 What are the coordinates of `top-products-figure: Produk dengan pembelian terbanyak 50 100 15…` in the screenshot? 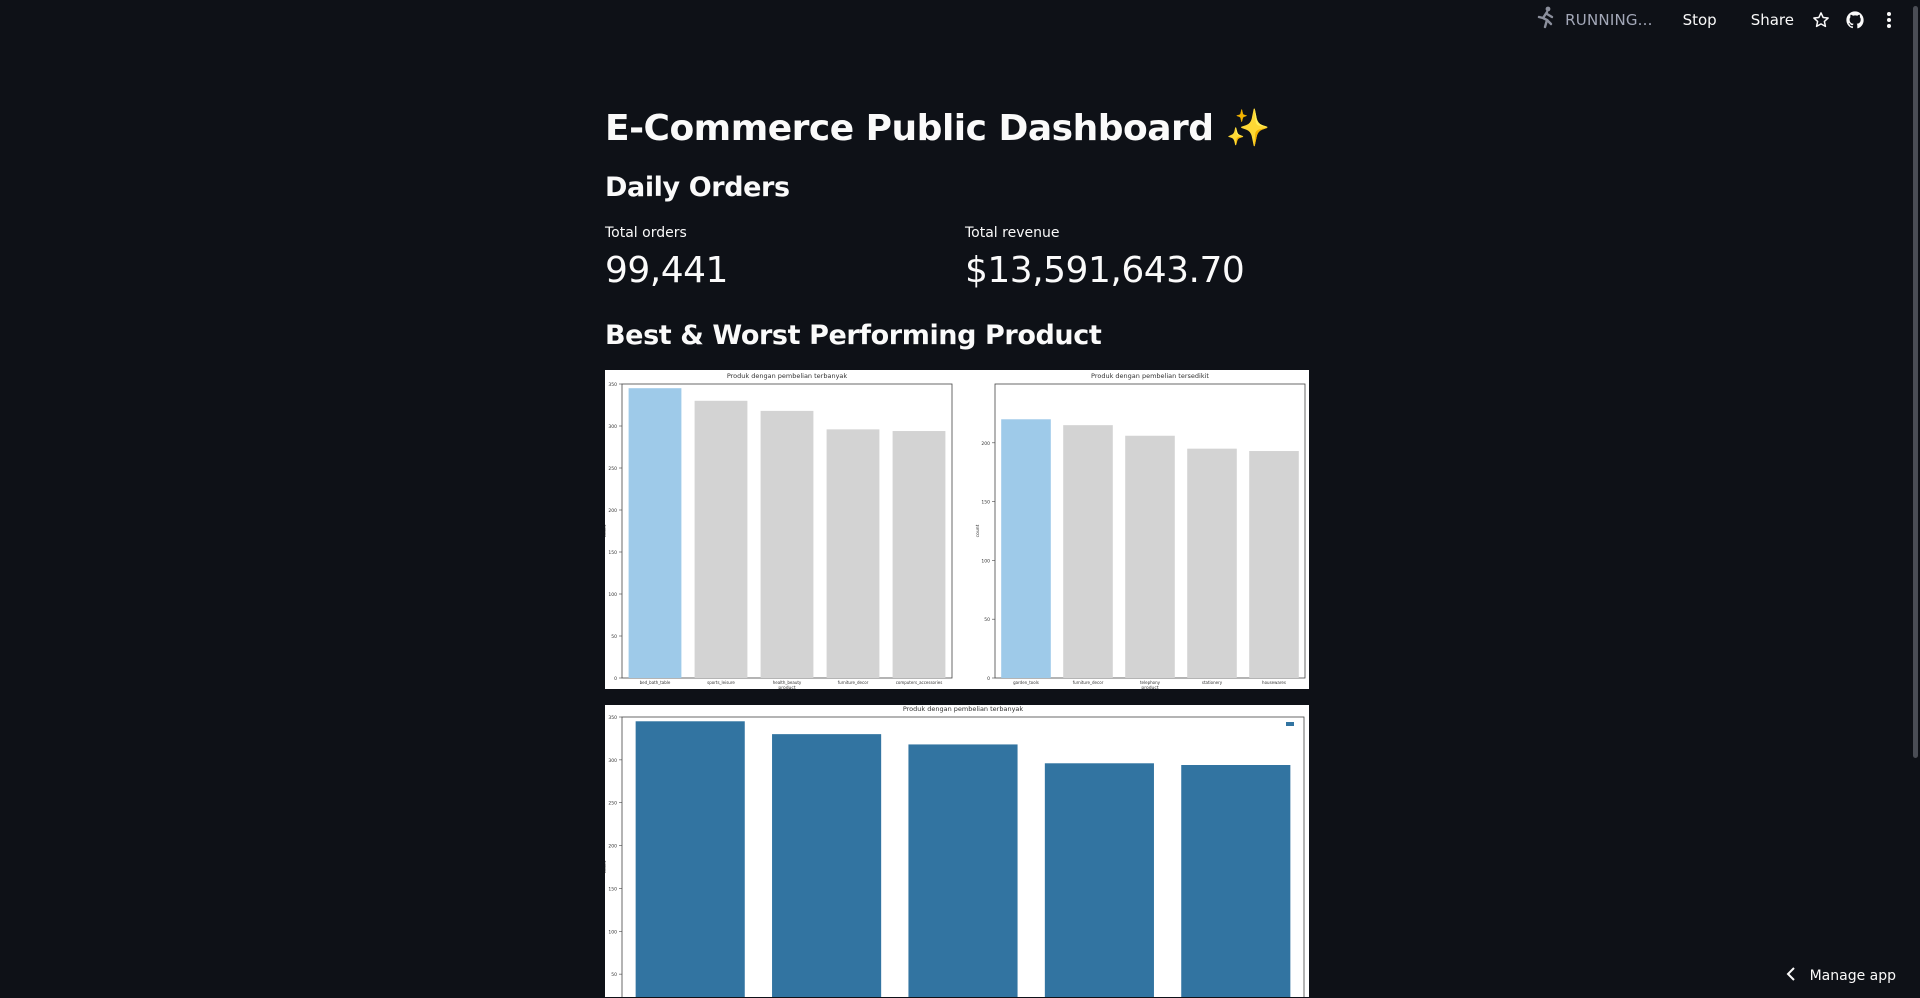 It's located at (957, 851).